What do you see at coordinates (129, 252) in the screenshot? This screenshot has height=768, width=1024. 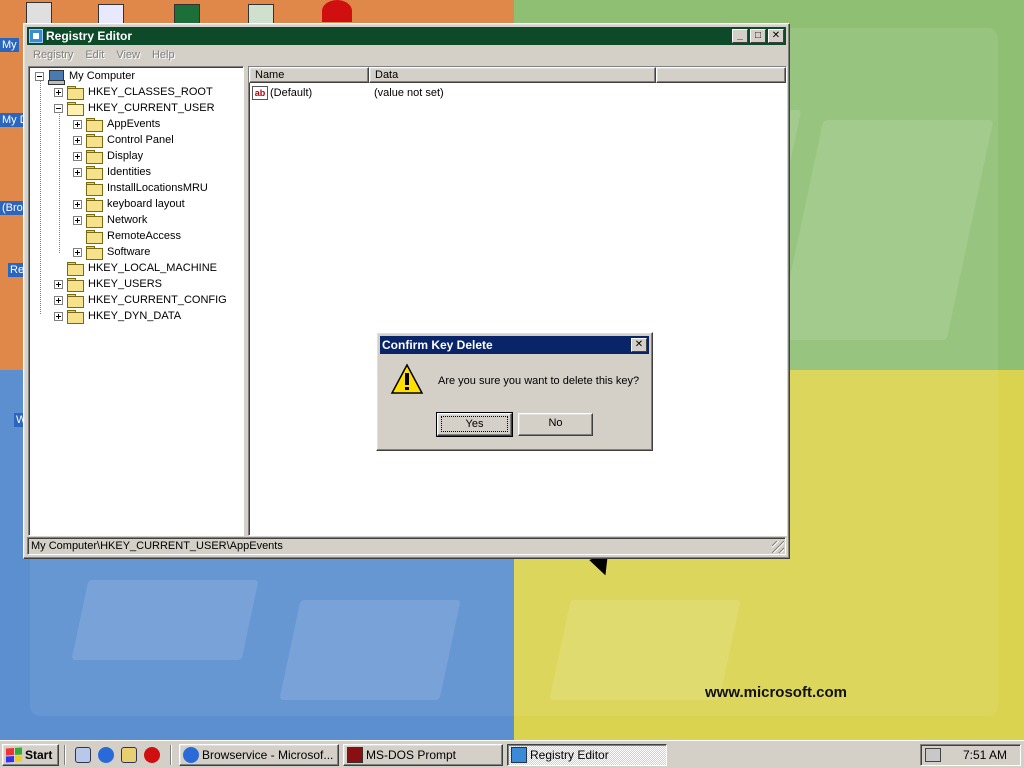 I see `tree-item-label: Software` at bounding box center [129, 252].